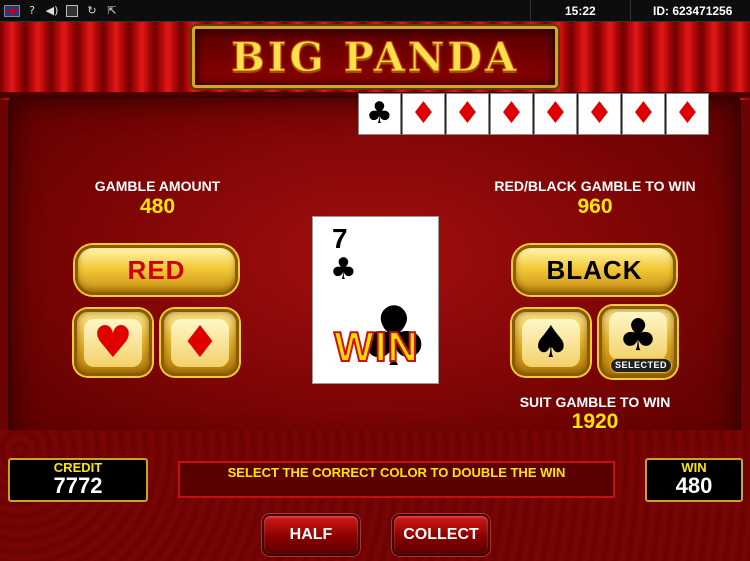 Image resolution: width=750 pixels, height=561 pixels. Describe the element at coordinates (157, 186) in the screenshot. I see `gamble-amount-label: GAMBLE AMOUNT` at that location.